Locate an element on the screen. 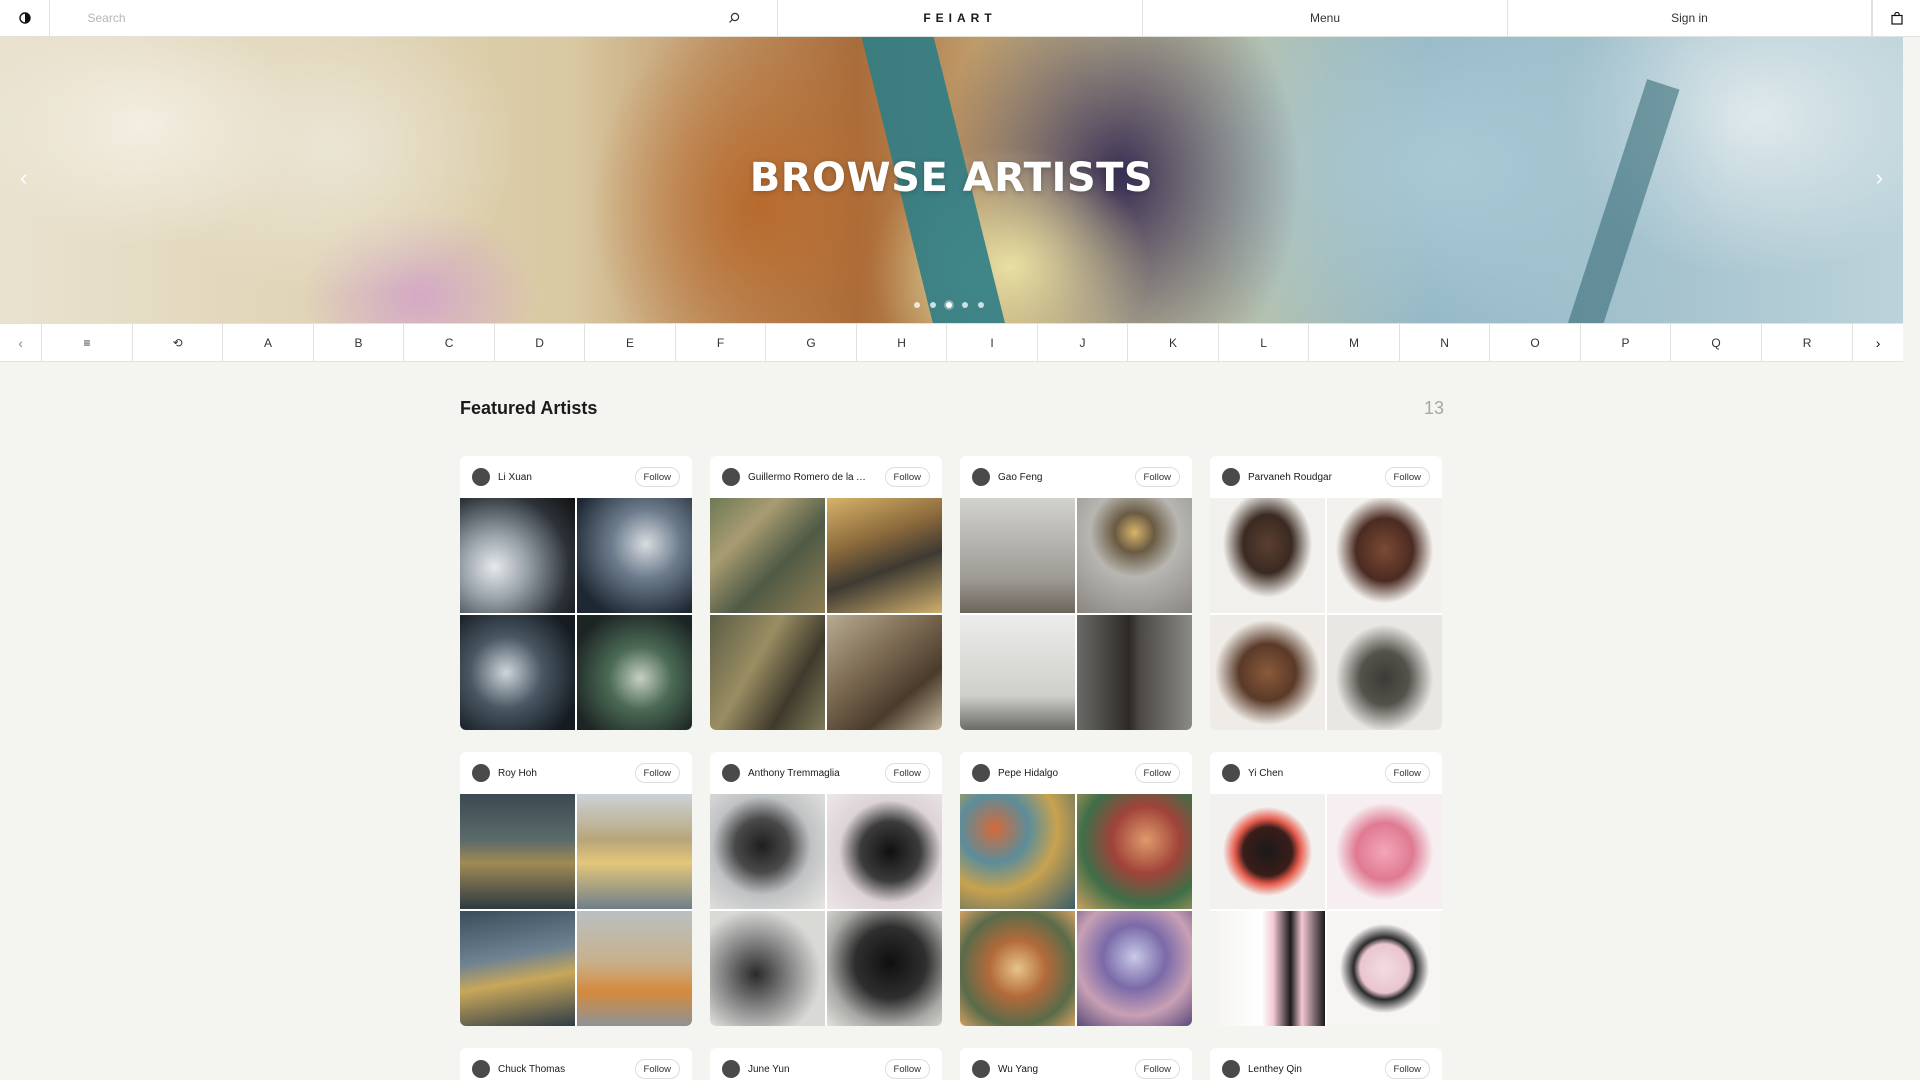 The height and width of the screenshot is (1080, 1920). artist-name: Lenthey Qin is located at coordinates (1308, 1069).